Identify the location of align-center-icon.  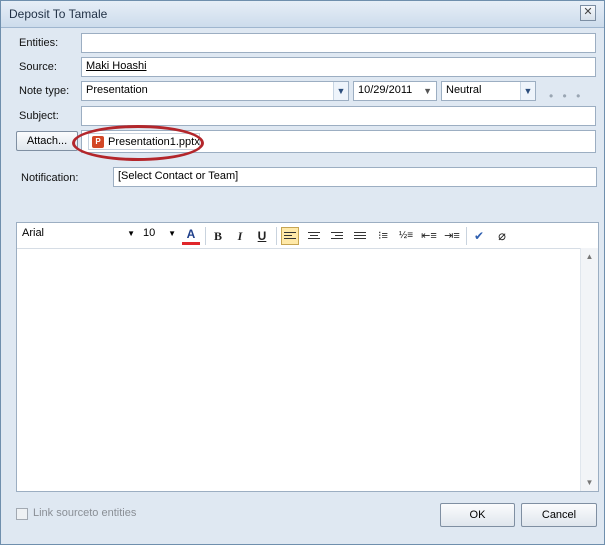
(314, 236).